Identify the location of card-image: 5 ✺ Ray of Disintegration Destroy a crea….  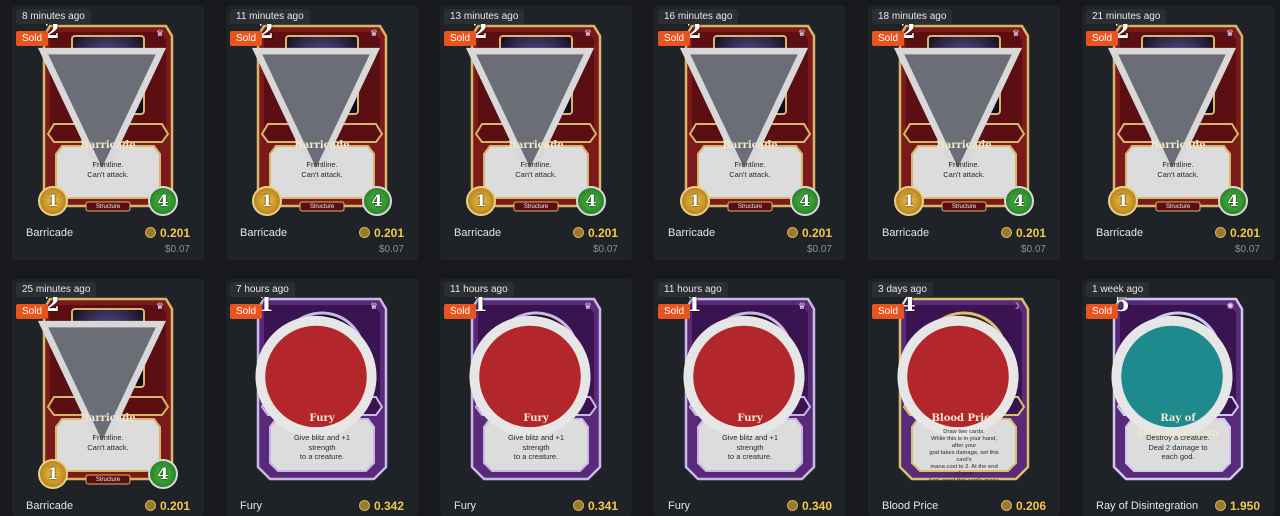
(1178, 389).